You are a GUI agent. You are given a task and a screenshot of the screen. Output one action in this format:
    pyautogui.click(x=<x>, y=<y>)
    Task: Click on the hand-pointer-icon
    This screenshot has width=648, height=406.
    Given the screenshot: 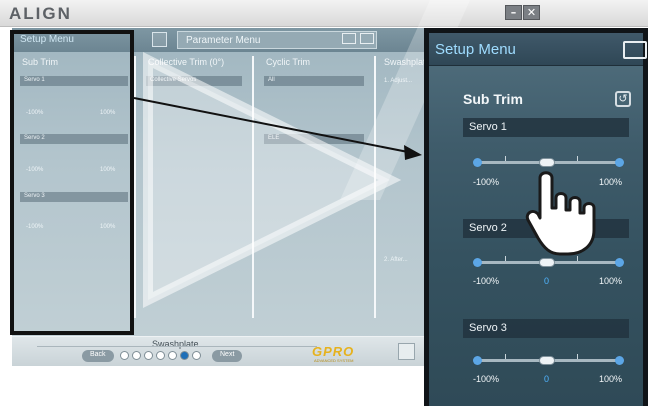 What is the action you would take?
    pyautogui.click(x=560, y=213)
    